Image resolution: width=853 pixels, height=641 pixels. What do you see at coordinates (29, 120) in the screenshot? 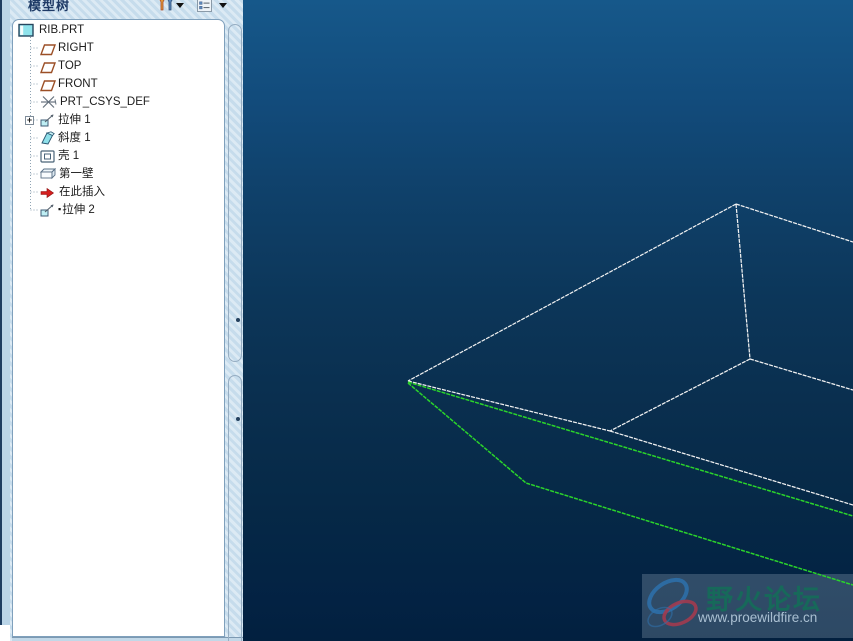
I see `expand-toggle: +` at bounding box center [29, 120].